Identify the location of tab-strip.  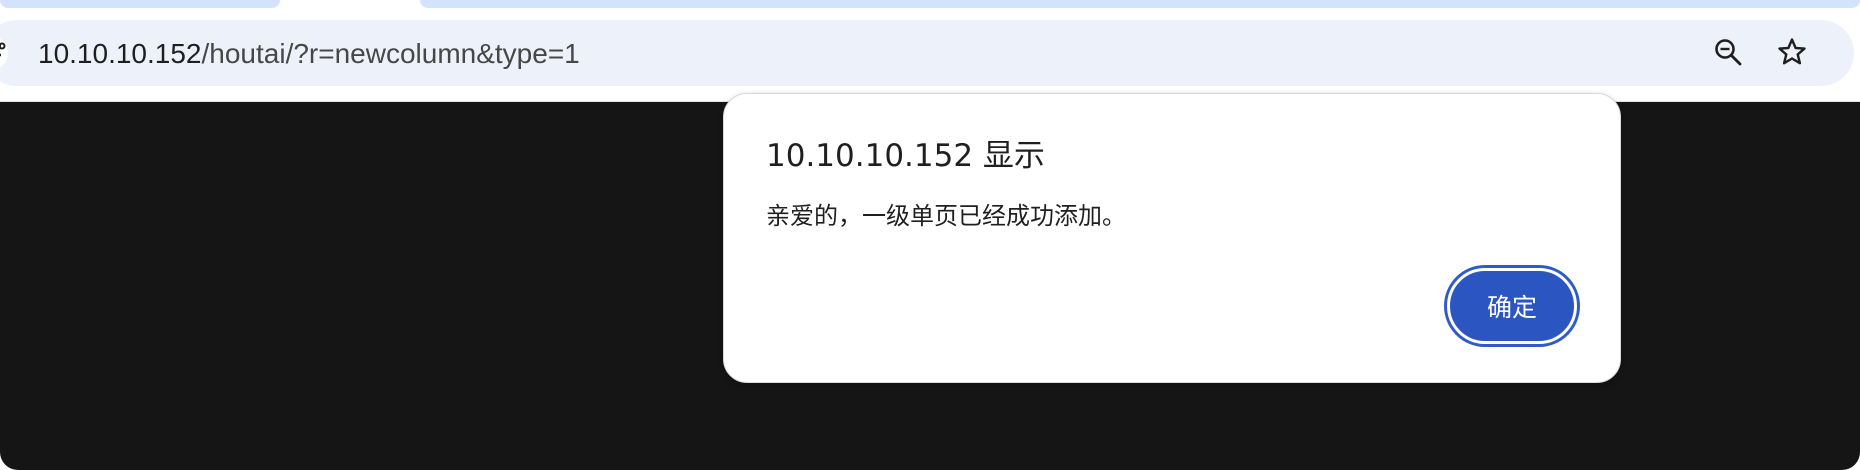
(930, 7).